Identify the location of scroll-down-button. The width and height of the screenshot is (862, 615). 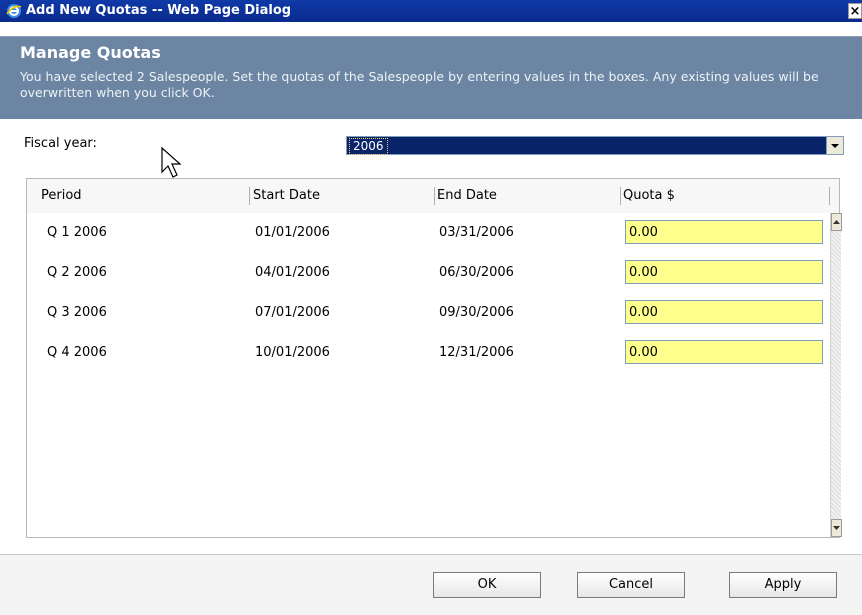
(836, 528).